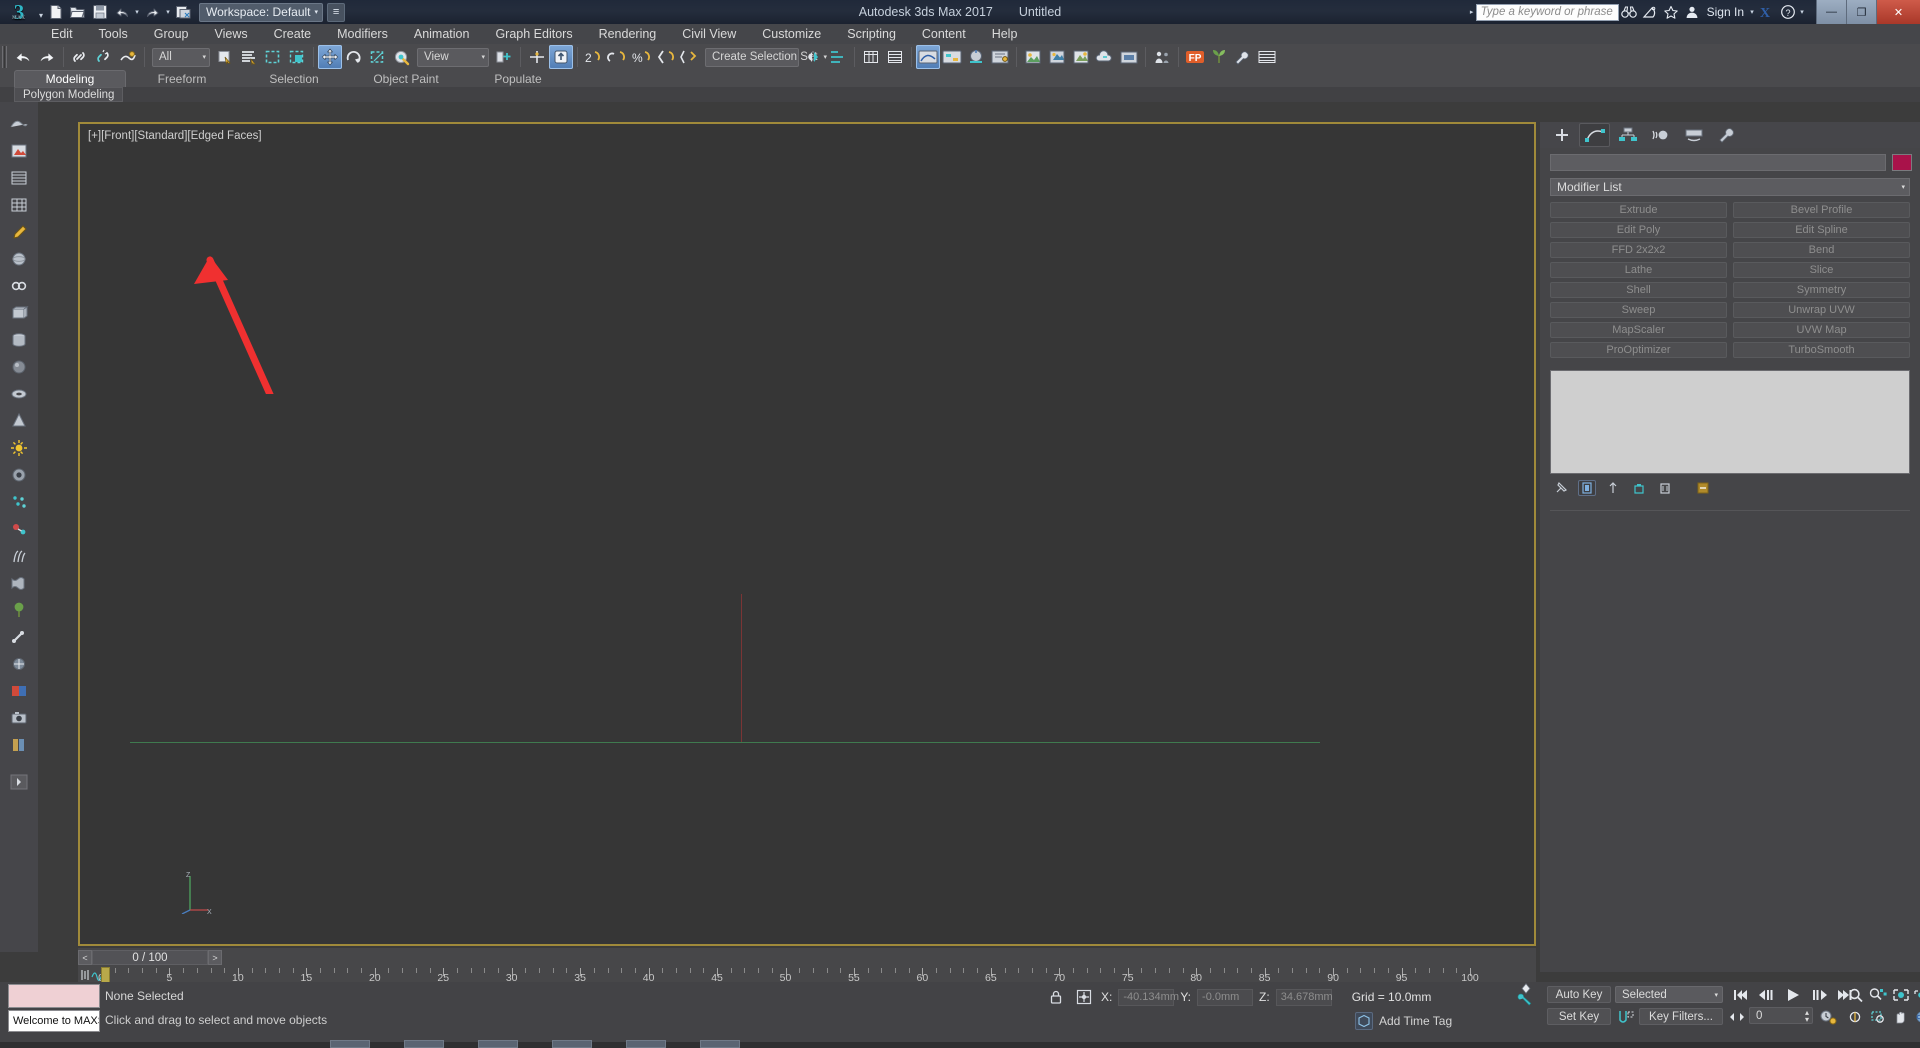 The width and height of the screenshot is (1920, 1048). I want to click on cloth-icon, so click(19, 583).